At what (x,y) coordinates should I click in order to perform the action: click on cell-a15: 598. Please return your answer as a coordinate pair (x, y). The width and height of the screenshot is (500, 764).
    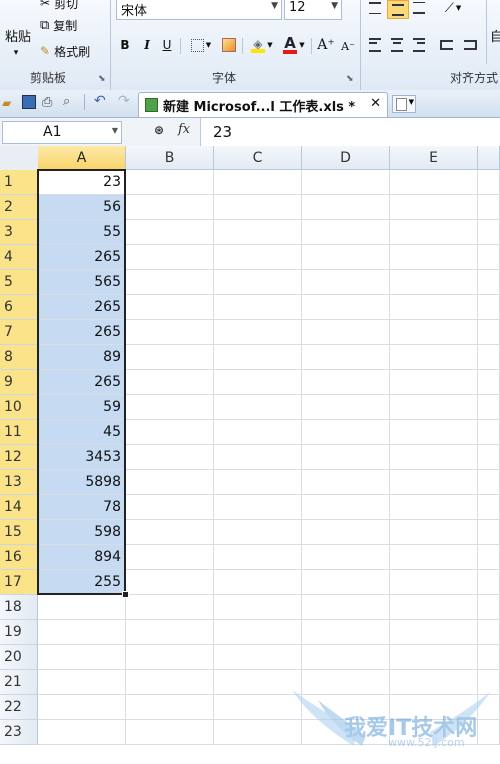
    Looking at the image, I should click on (82, 532).